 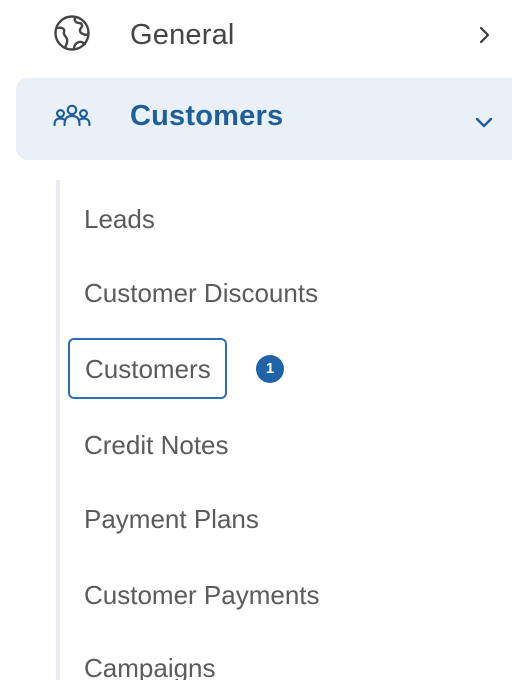 What do you see at coordinates (119, 219) in the screenshot?
I see `submenu-item-leads: Leads` at bounding box center [119, 219].